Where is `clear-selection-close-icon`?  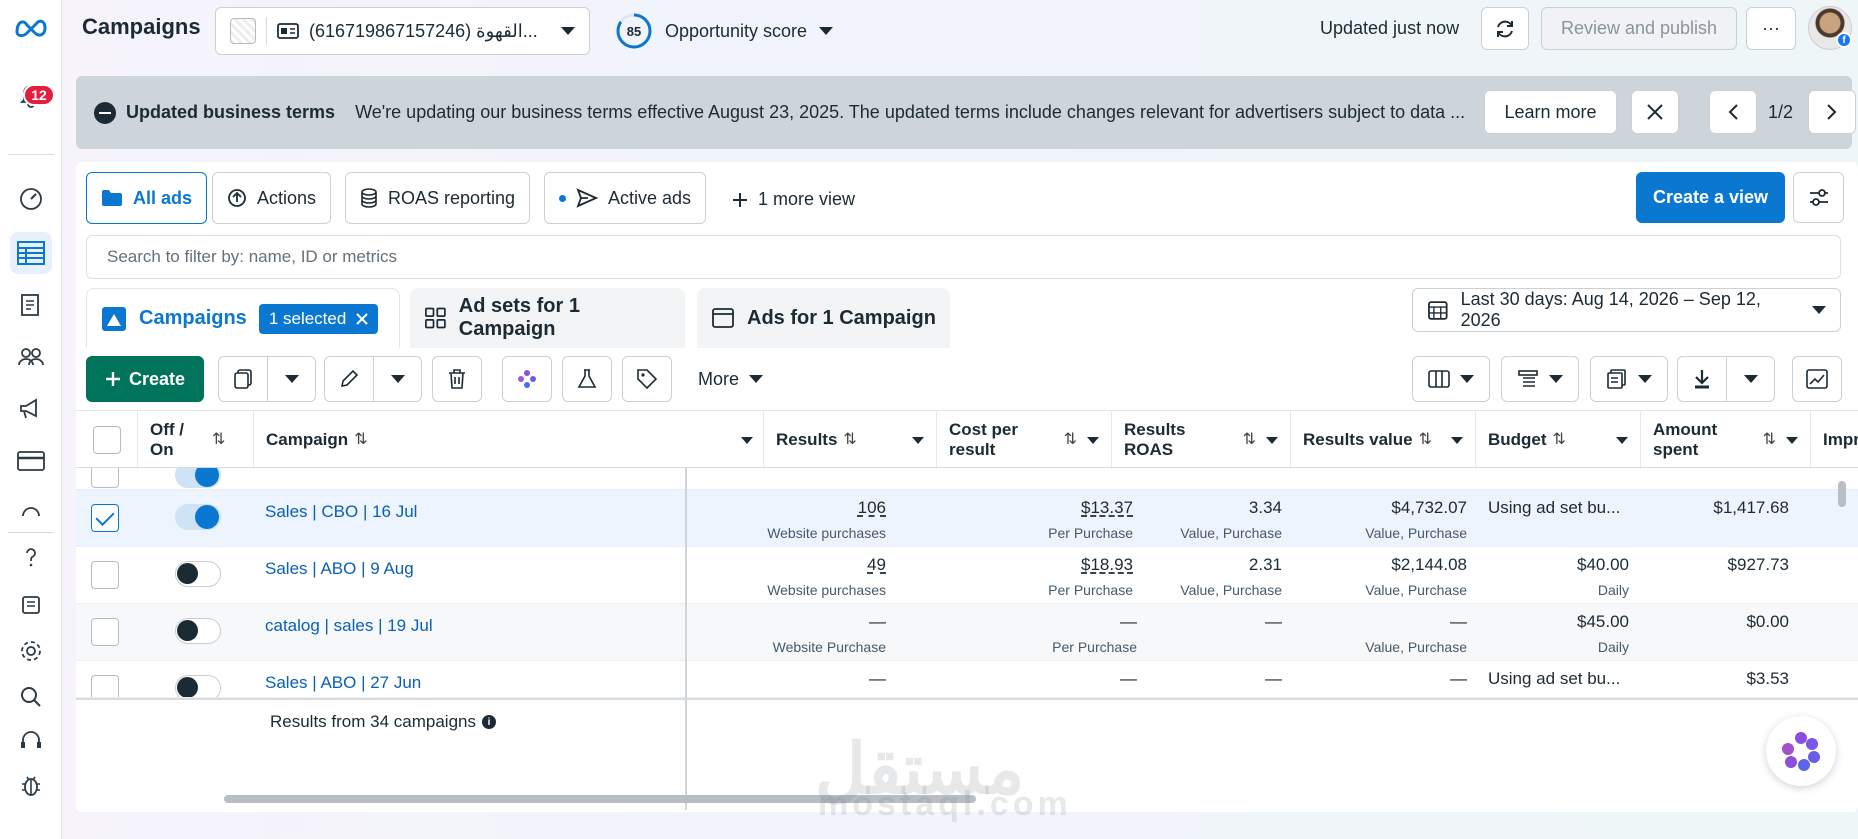
clear-selection-close-icon is located at coordinates (362, 318).